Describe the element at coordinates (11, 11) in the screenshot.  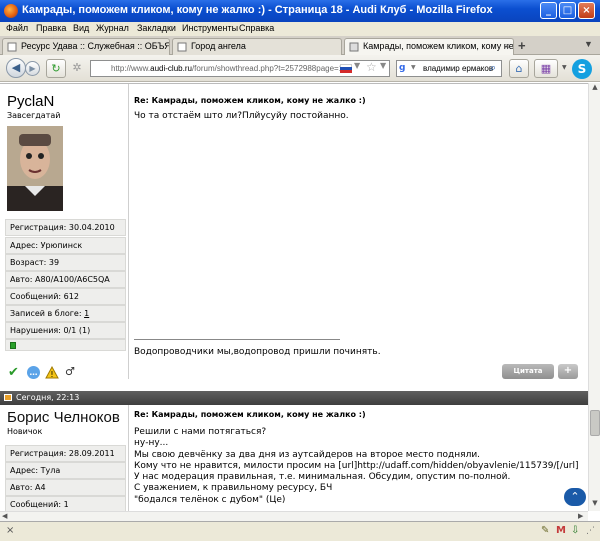
I see `firefox-icon` at that location.